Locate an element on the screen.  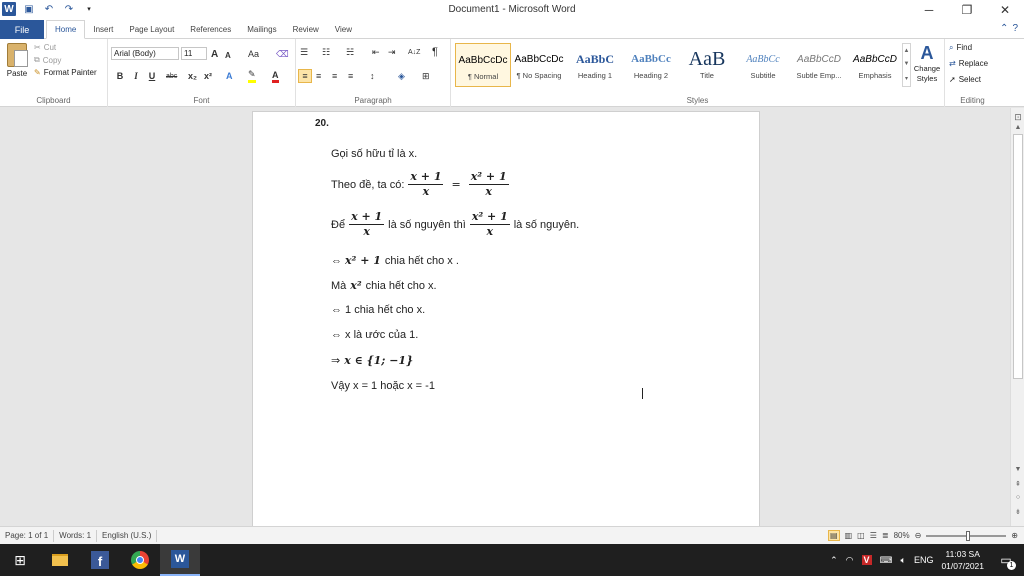
shrink-font-button: A is located at coordinates (228, 55).